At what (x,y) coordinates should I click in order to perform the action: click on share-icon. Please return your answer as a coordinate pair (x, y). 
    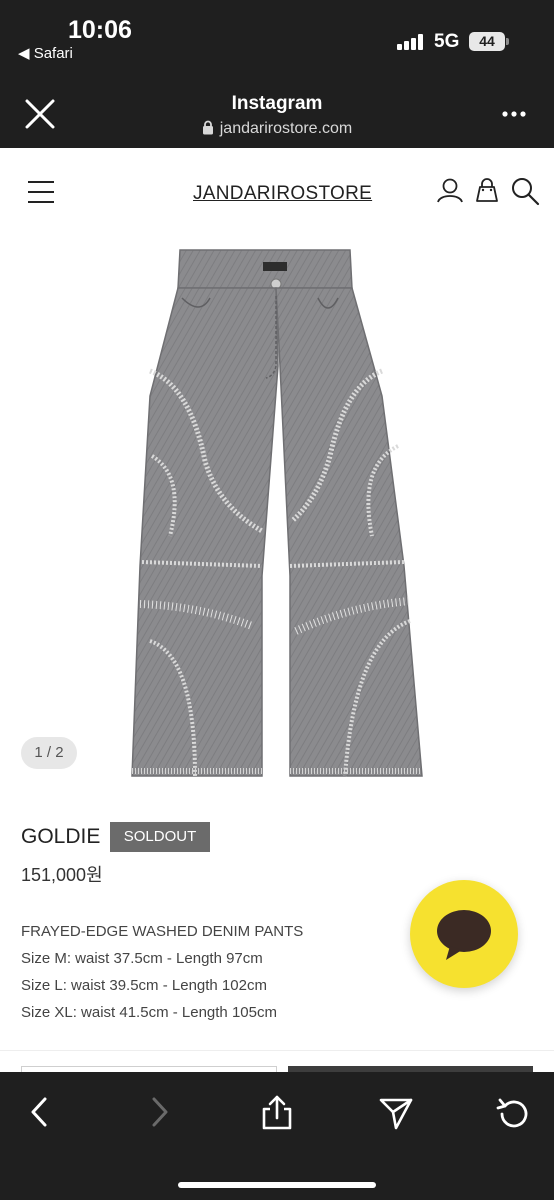
    Looking at the image, I should click on (277, 1112).